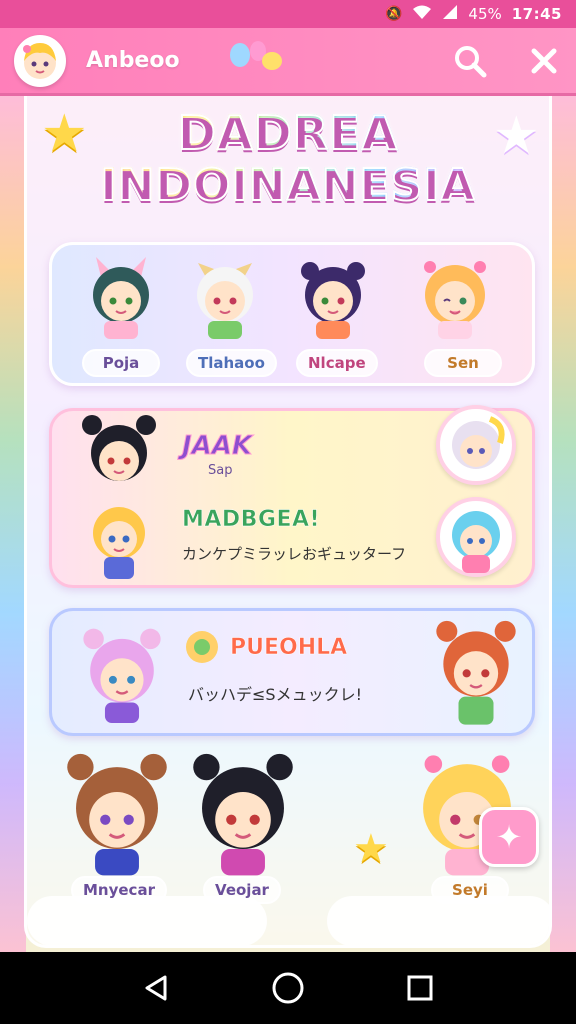  I want to click on star-icon: ★, so click(371, 849).